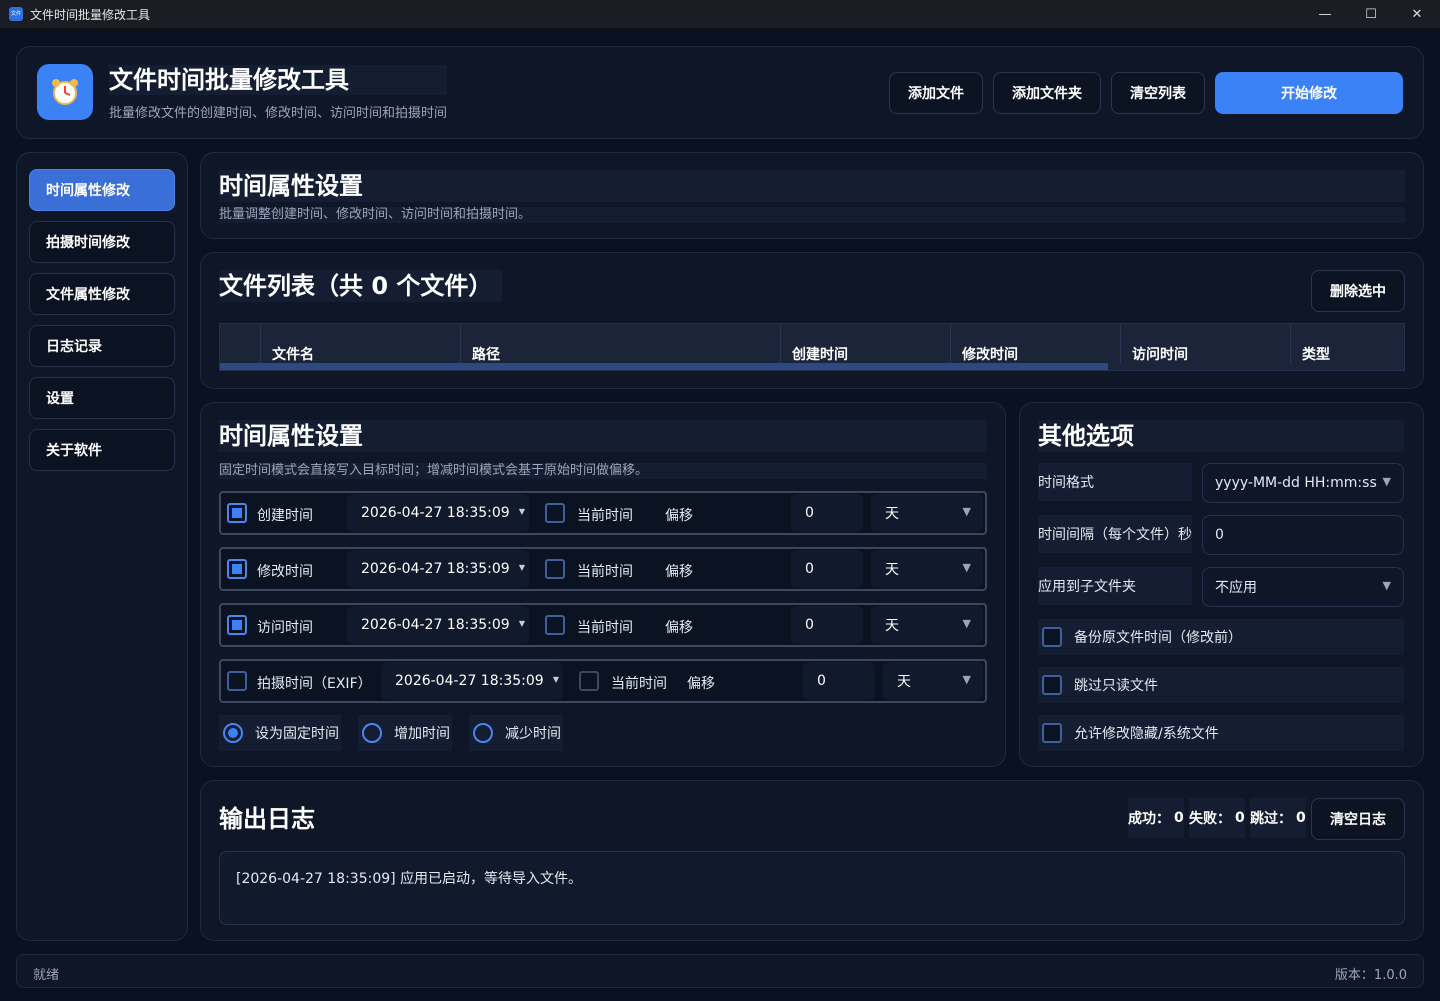 This screenshot has height=1001, width=1440. I want to click on modified-current-time-label: 当前时间, so click(605, 572).